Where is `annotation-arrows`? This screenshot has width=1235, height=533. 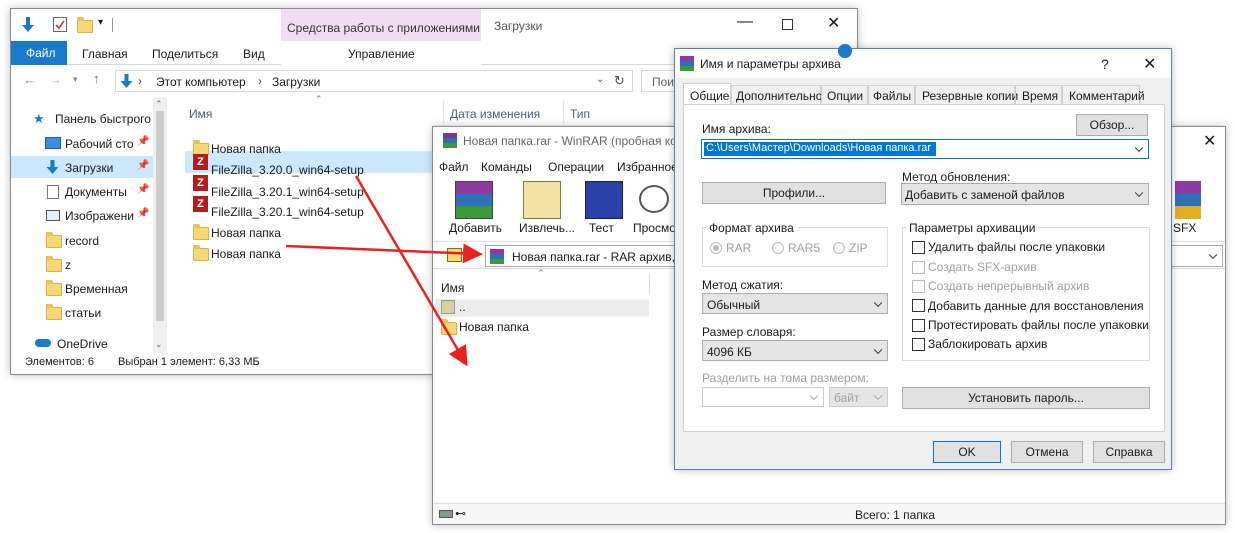 annotation-arrows is located at coordinates (384, 271).